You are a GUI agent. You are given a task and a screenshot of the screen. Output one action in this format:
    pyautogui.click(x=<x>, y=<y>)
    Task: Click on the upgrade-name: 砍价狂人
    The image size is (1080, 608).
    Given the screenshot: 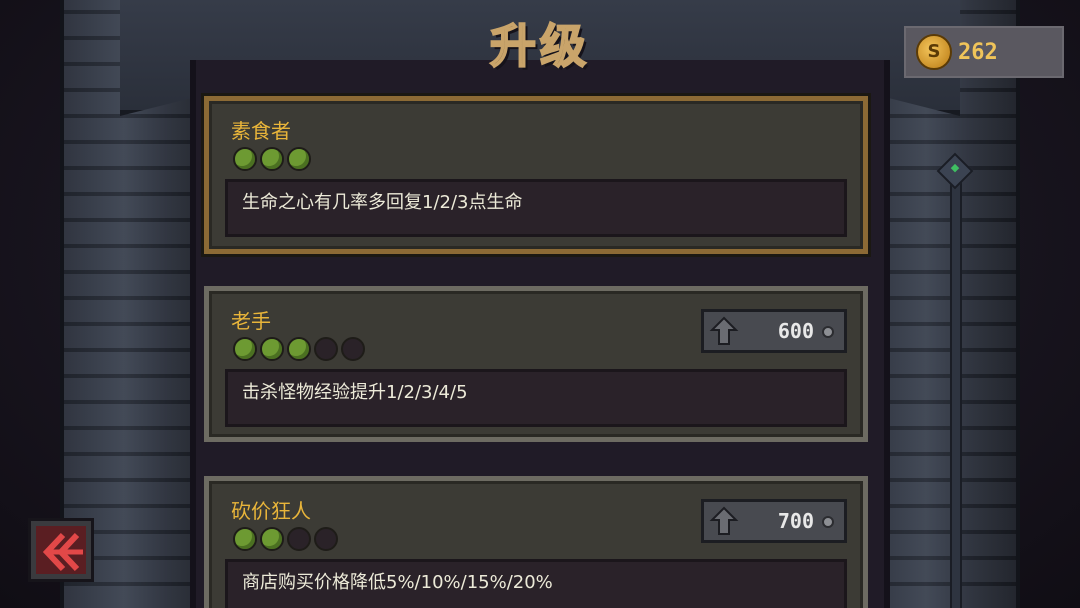 What is the action you would take?
    pyautogui.click(x=271, y=511)
    